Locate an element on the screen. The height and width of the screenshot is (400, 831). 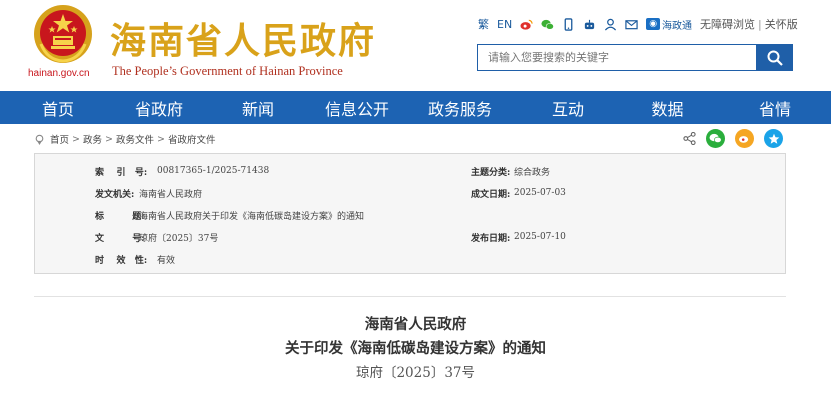
document-issuer: 海南省人民政府 is located at coordinates (415, 324).